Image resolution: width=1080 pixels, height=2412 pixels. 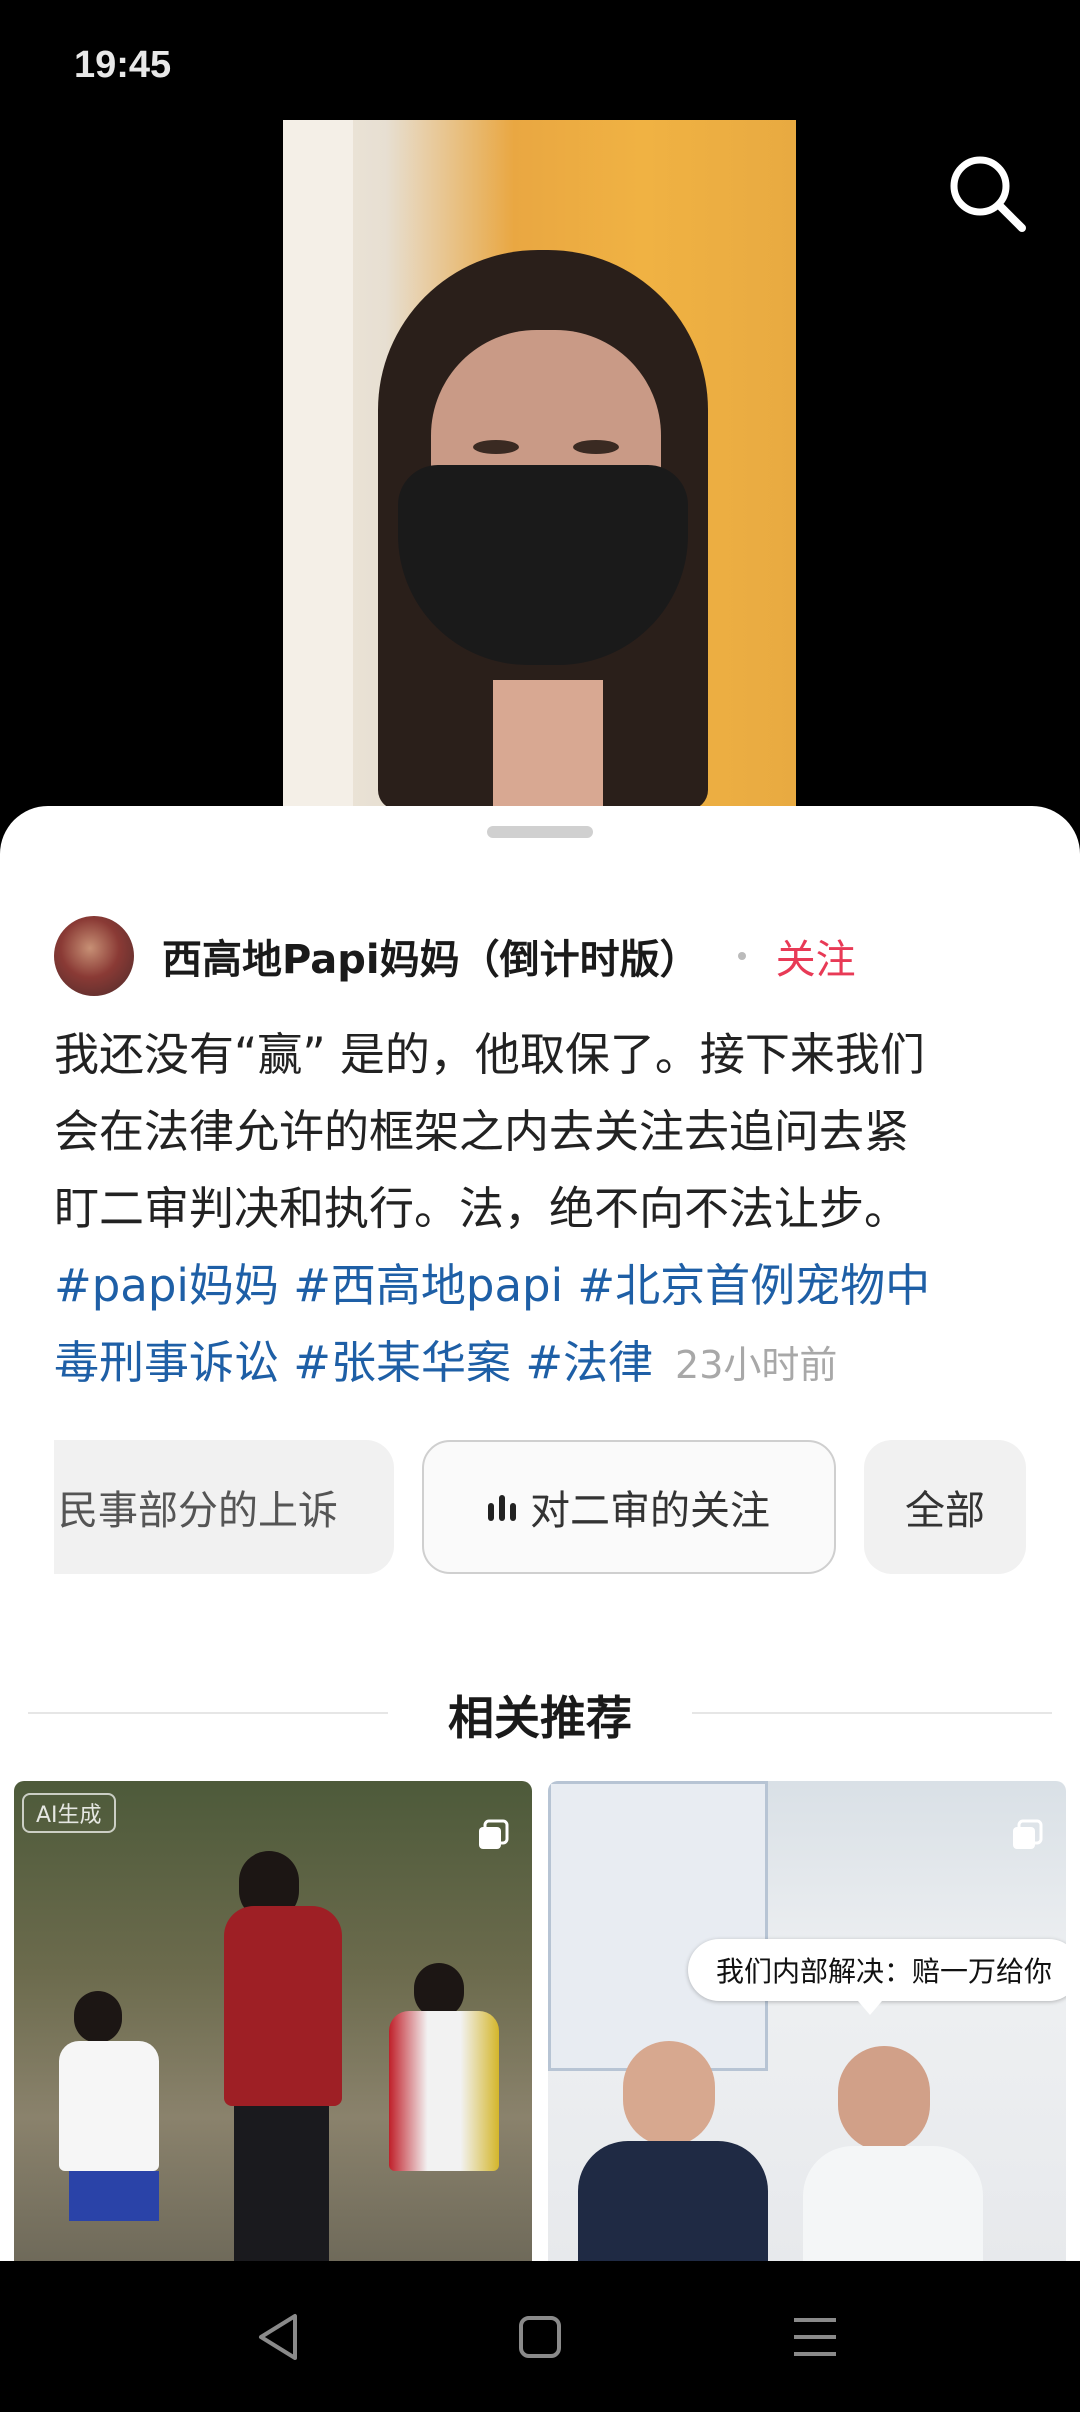 I want to click on photo-figure-pants, so click(x=281, y=2183).